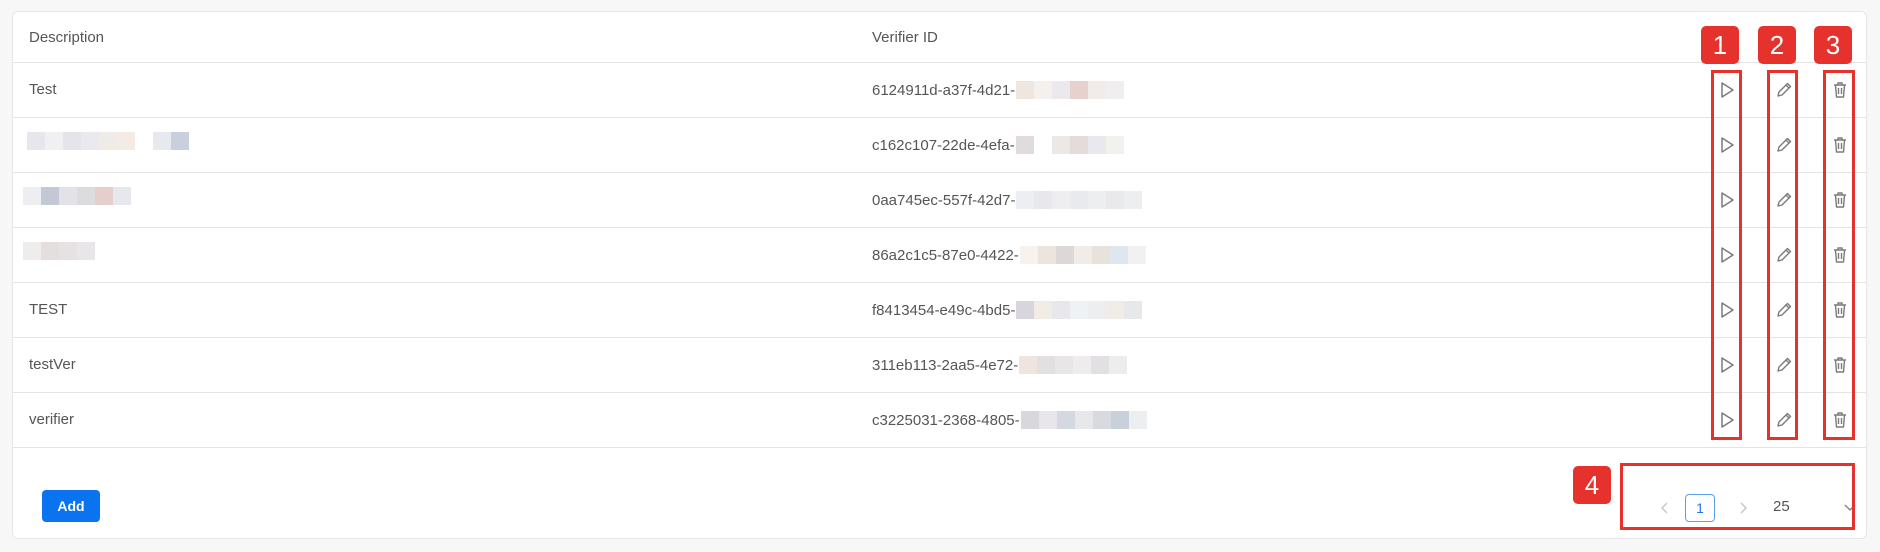 The height and width of the screenshot is (552, 1880). Describe the element at coordinates (945, 365) in the screenshot. I see `verifier-id-text: 311eb113-2aa5-4e72-` at that location.